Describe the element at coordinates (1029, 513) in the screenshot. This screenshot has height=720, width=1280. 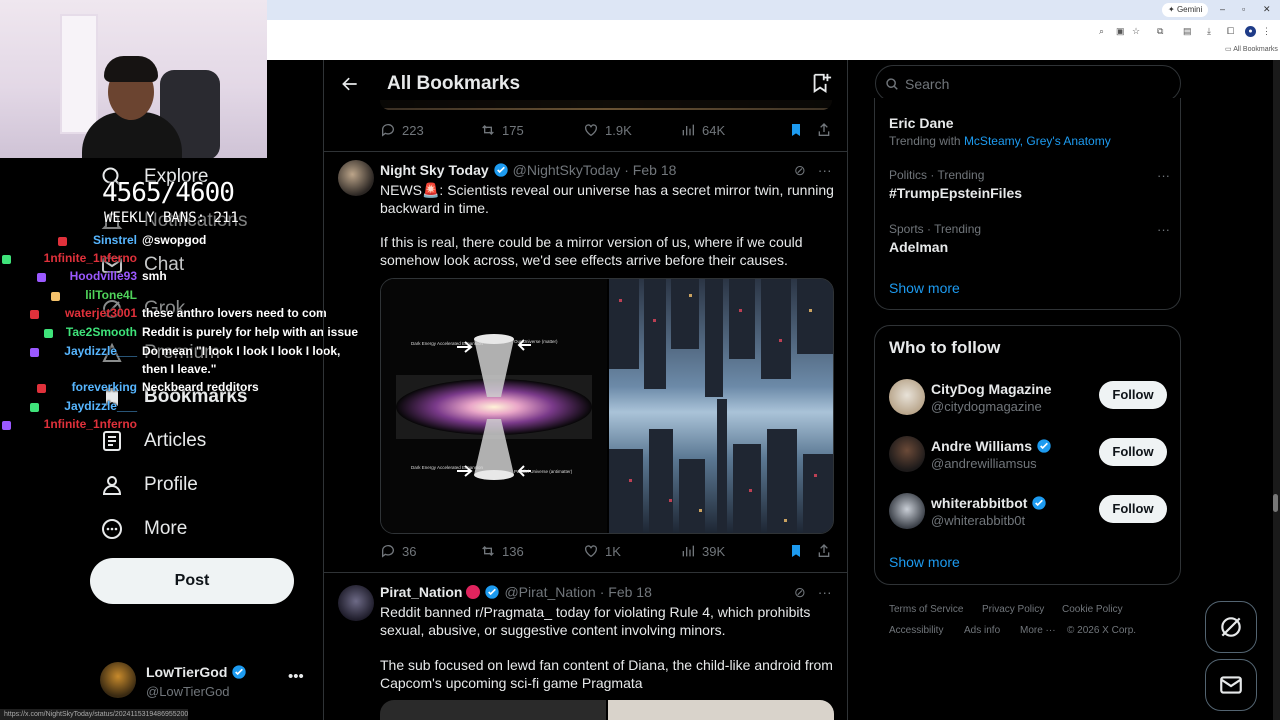
I see `follow-suggestion: whiterabbitbot @whiterabbitb0t Follow` at that location.